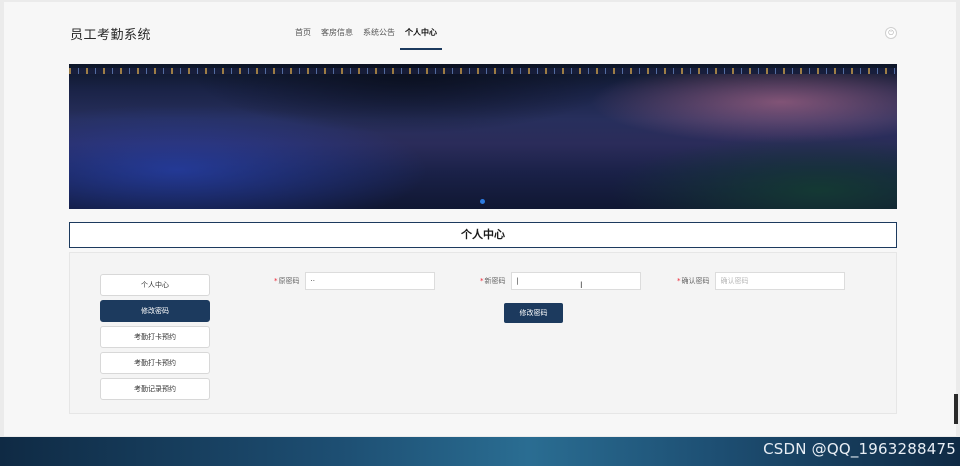 Image resolution: width=960 pixels, height=466 pixels. Describe the element at coordinates (483, 235) in the screenshot. I see `section-title: 个人中心` at that location.